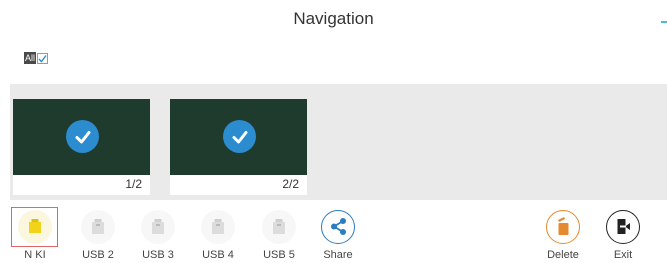  I want to click on thumbnail-page-2: 2/2, so click(238, 147).